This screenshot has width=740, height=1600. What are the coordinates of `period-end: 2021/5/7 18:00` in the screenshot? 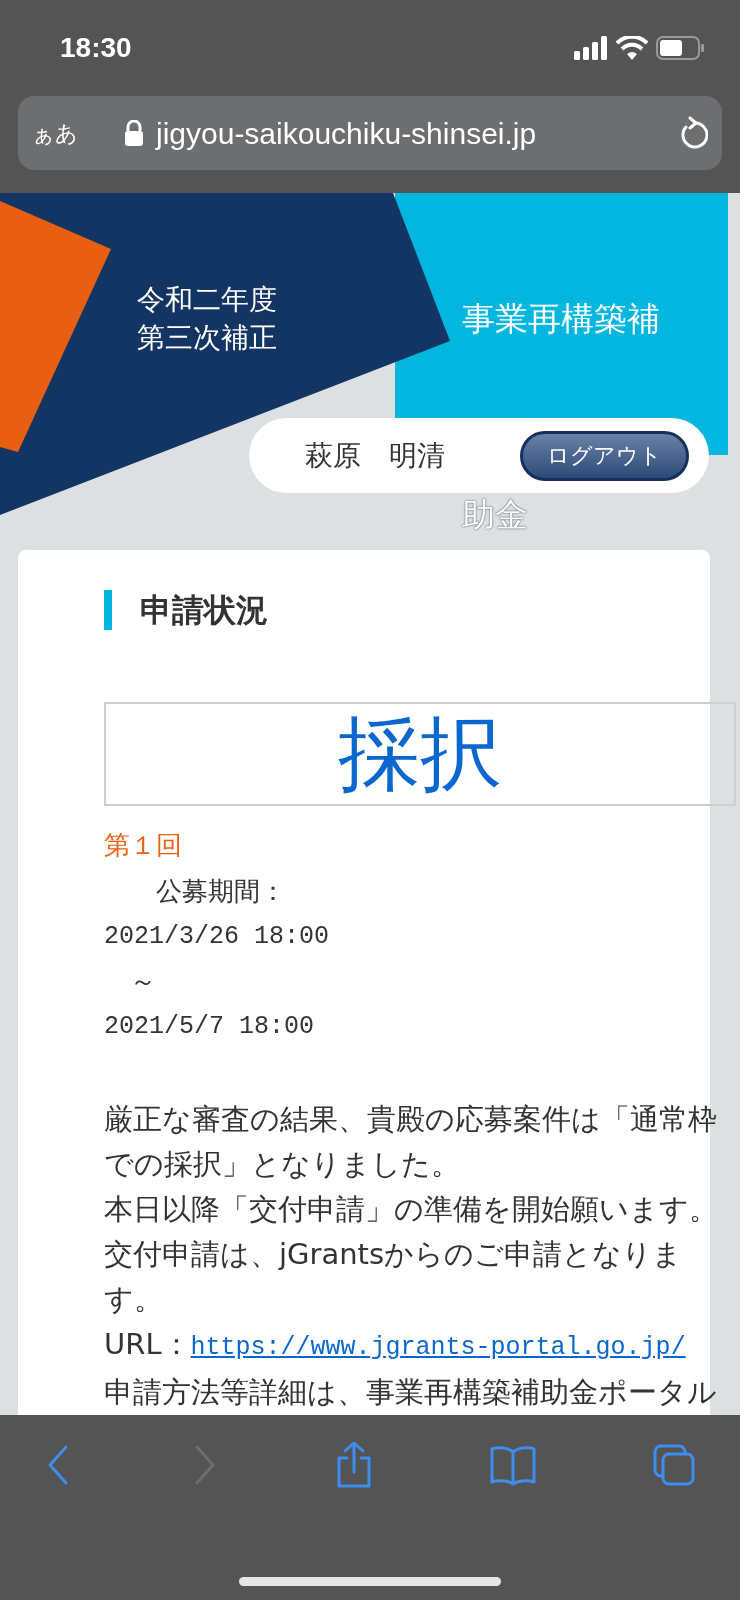 It's located at (210, 1027).